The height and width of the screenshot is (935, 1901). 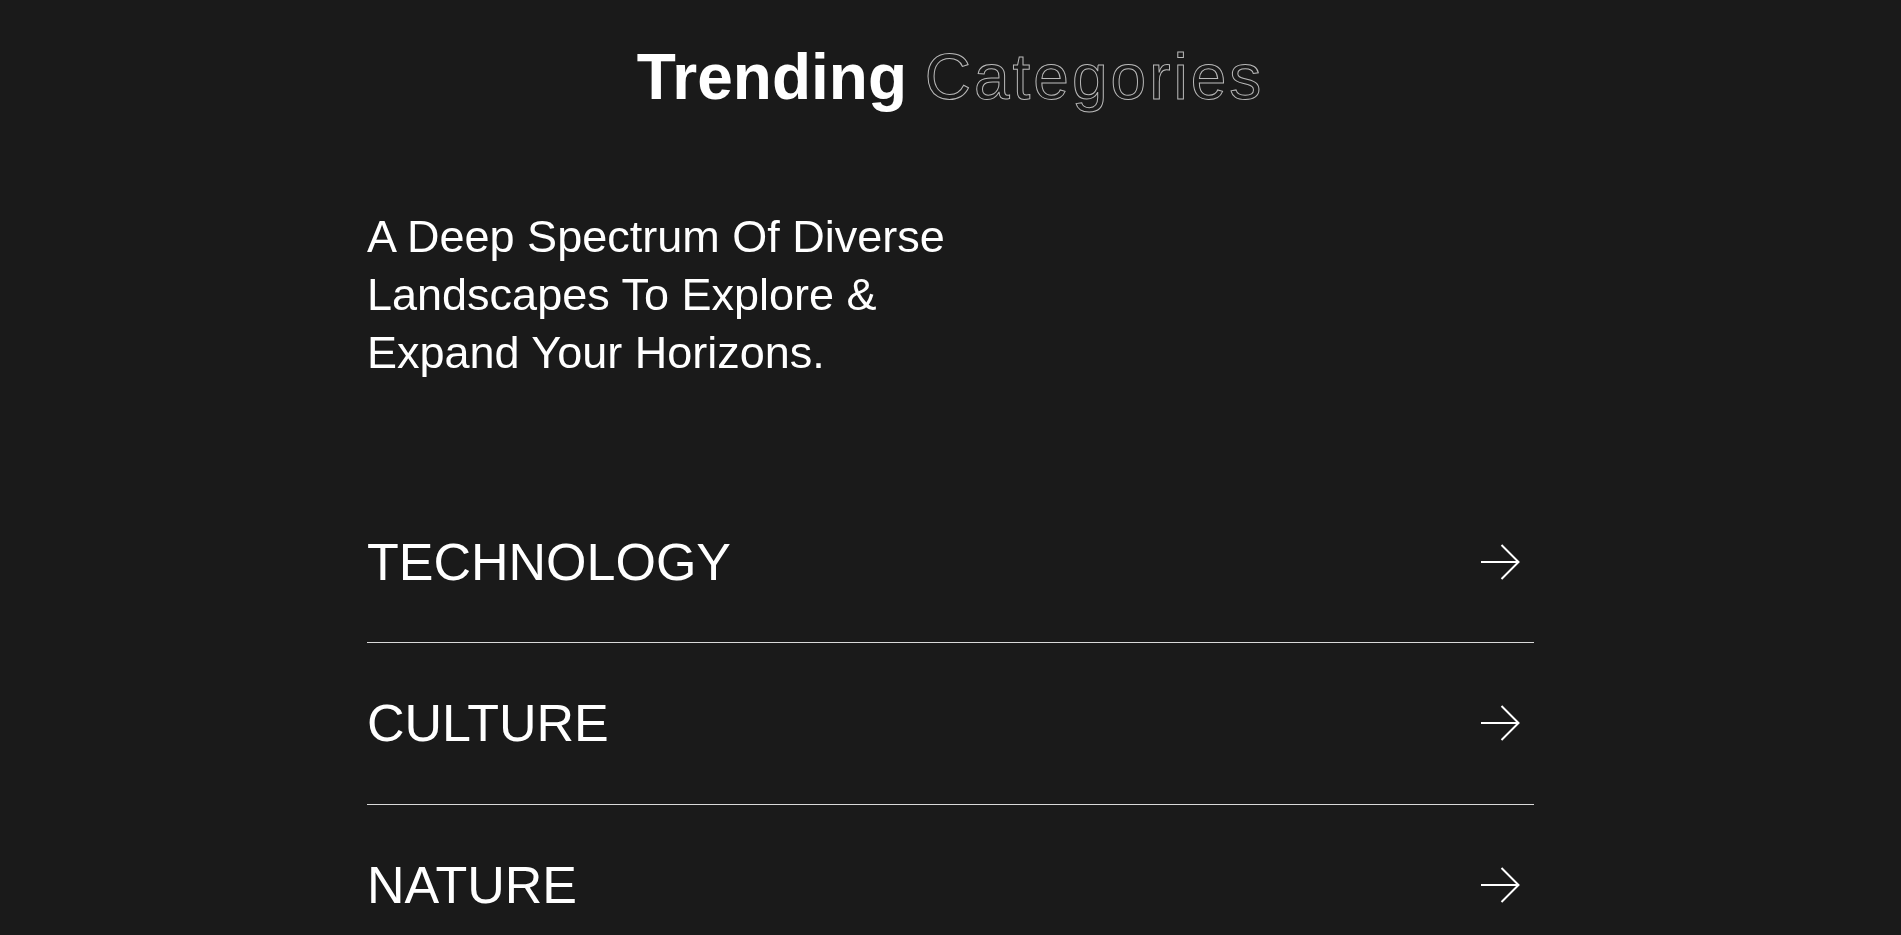 I want to click on intro-text: A Deep Spectrum Of Diverse Landscapes To Explore & Expand Your Horizons., so click(x=656, y=294).